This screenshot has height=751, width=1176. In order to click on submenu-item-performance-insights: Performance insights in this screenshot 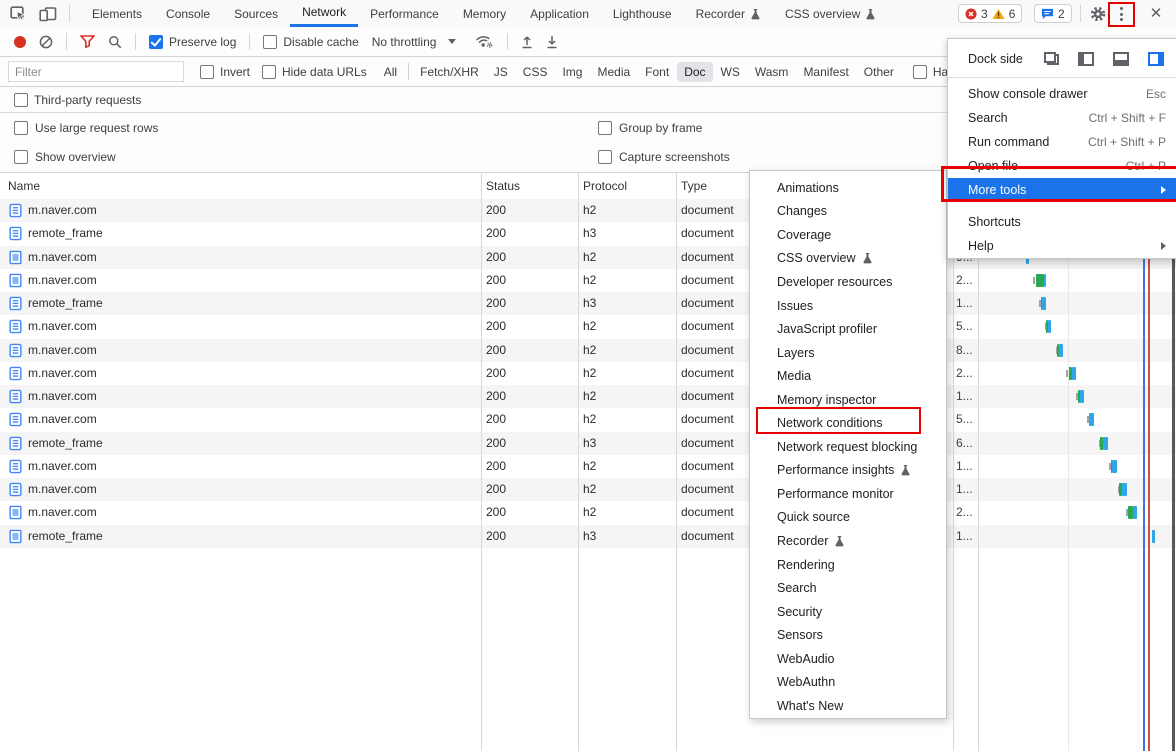, I will do `click(848, 471)`.